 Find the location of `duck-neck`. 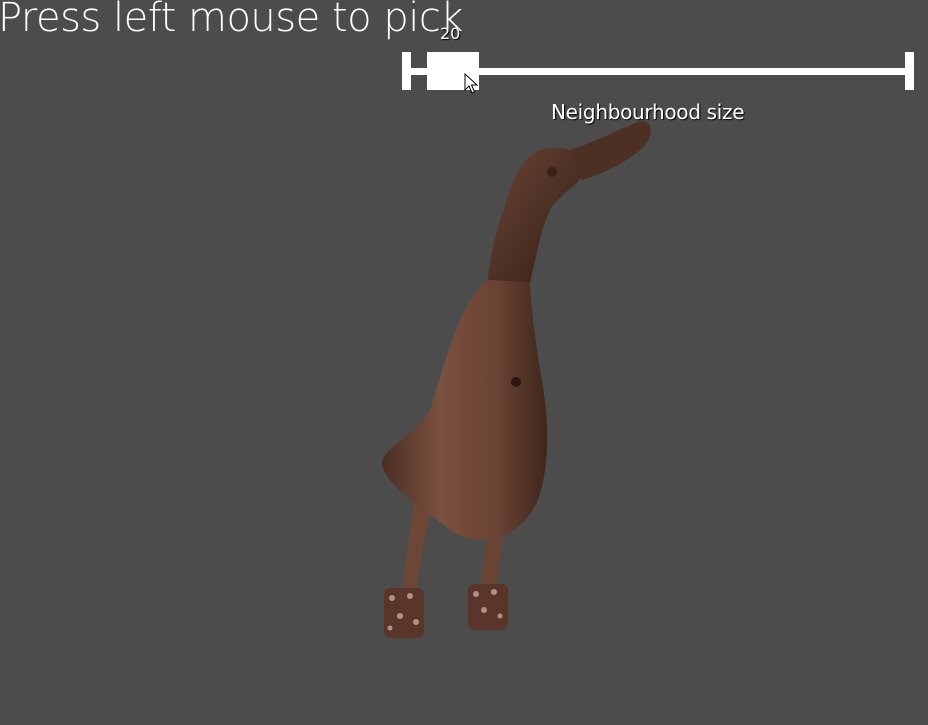

duck-neck is located at coordinates (536, 214).